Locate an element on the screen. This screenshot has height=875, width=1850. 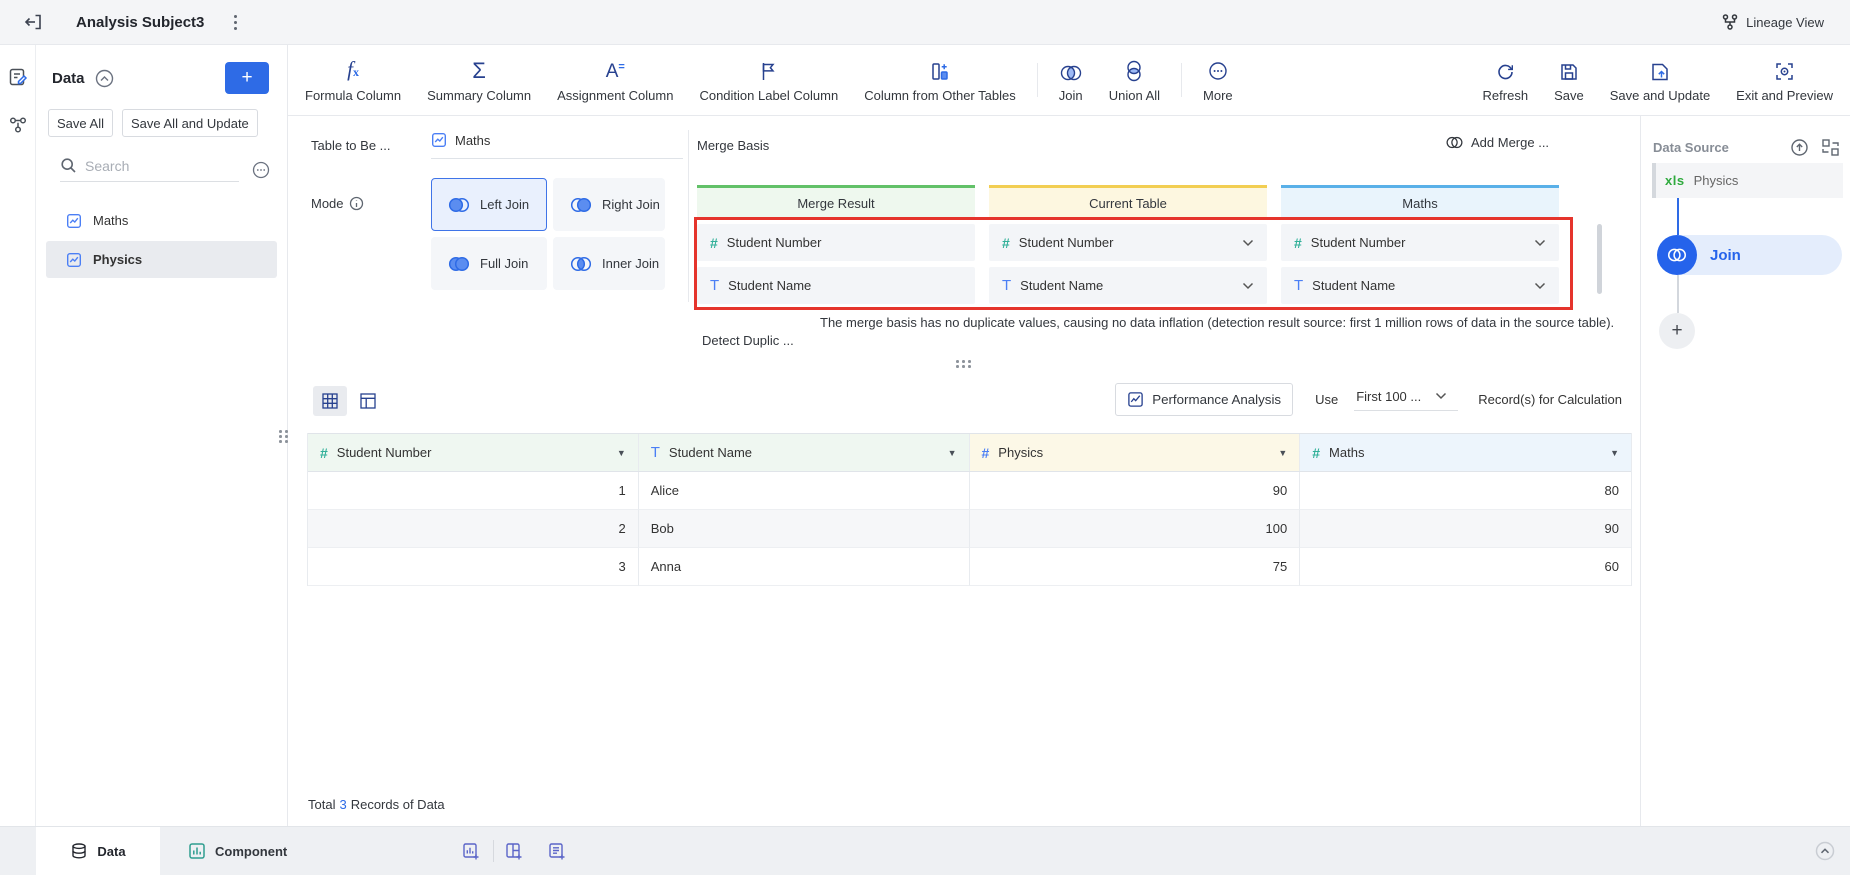
maths-column: Maths # Student Number T Student Name is located at coordinates (1420, 244).